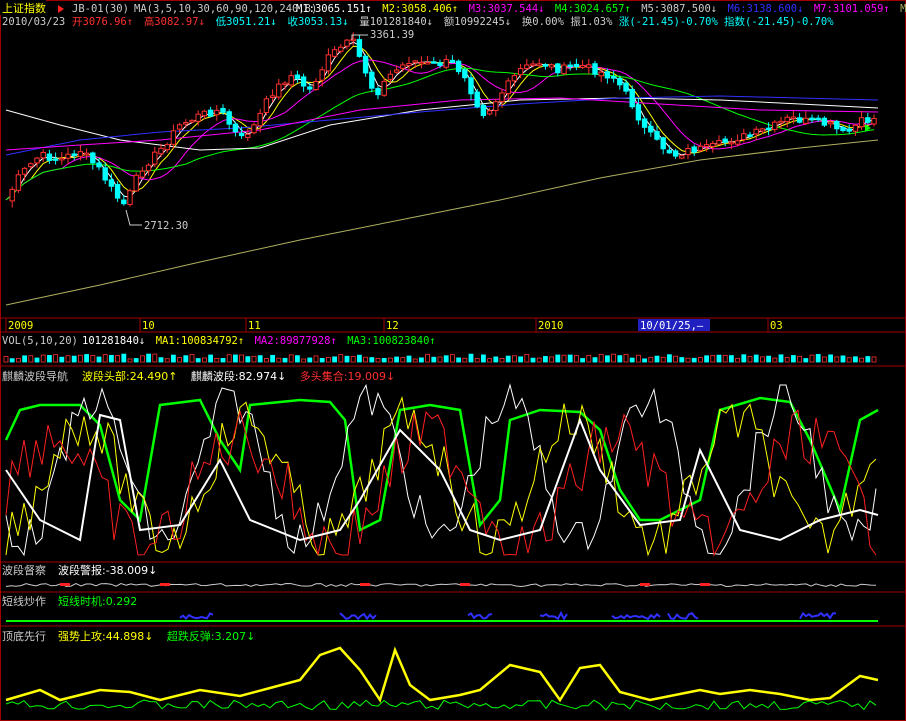  I want to click on ma-params: MA(3,5,10,30,60,90,120,240,8), so click(225, 9).